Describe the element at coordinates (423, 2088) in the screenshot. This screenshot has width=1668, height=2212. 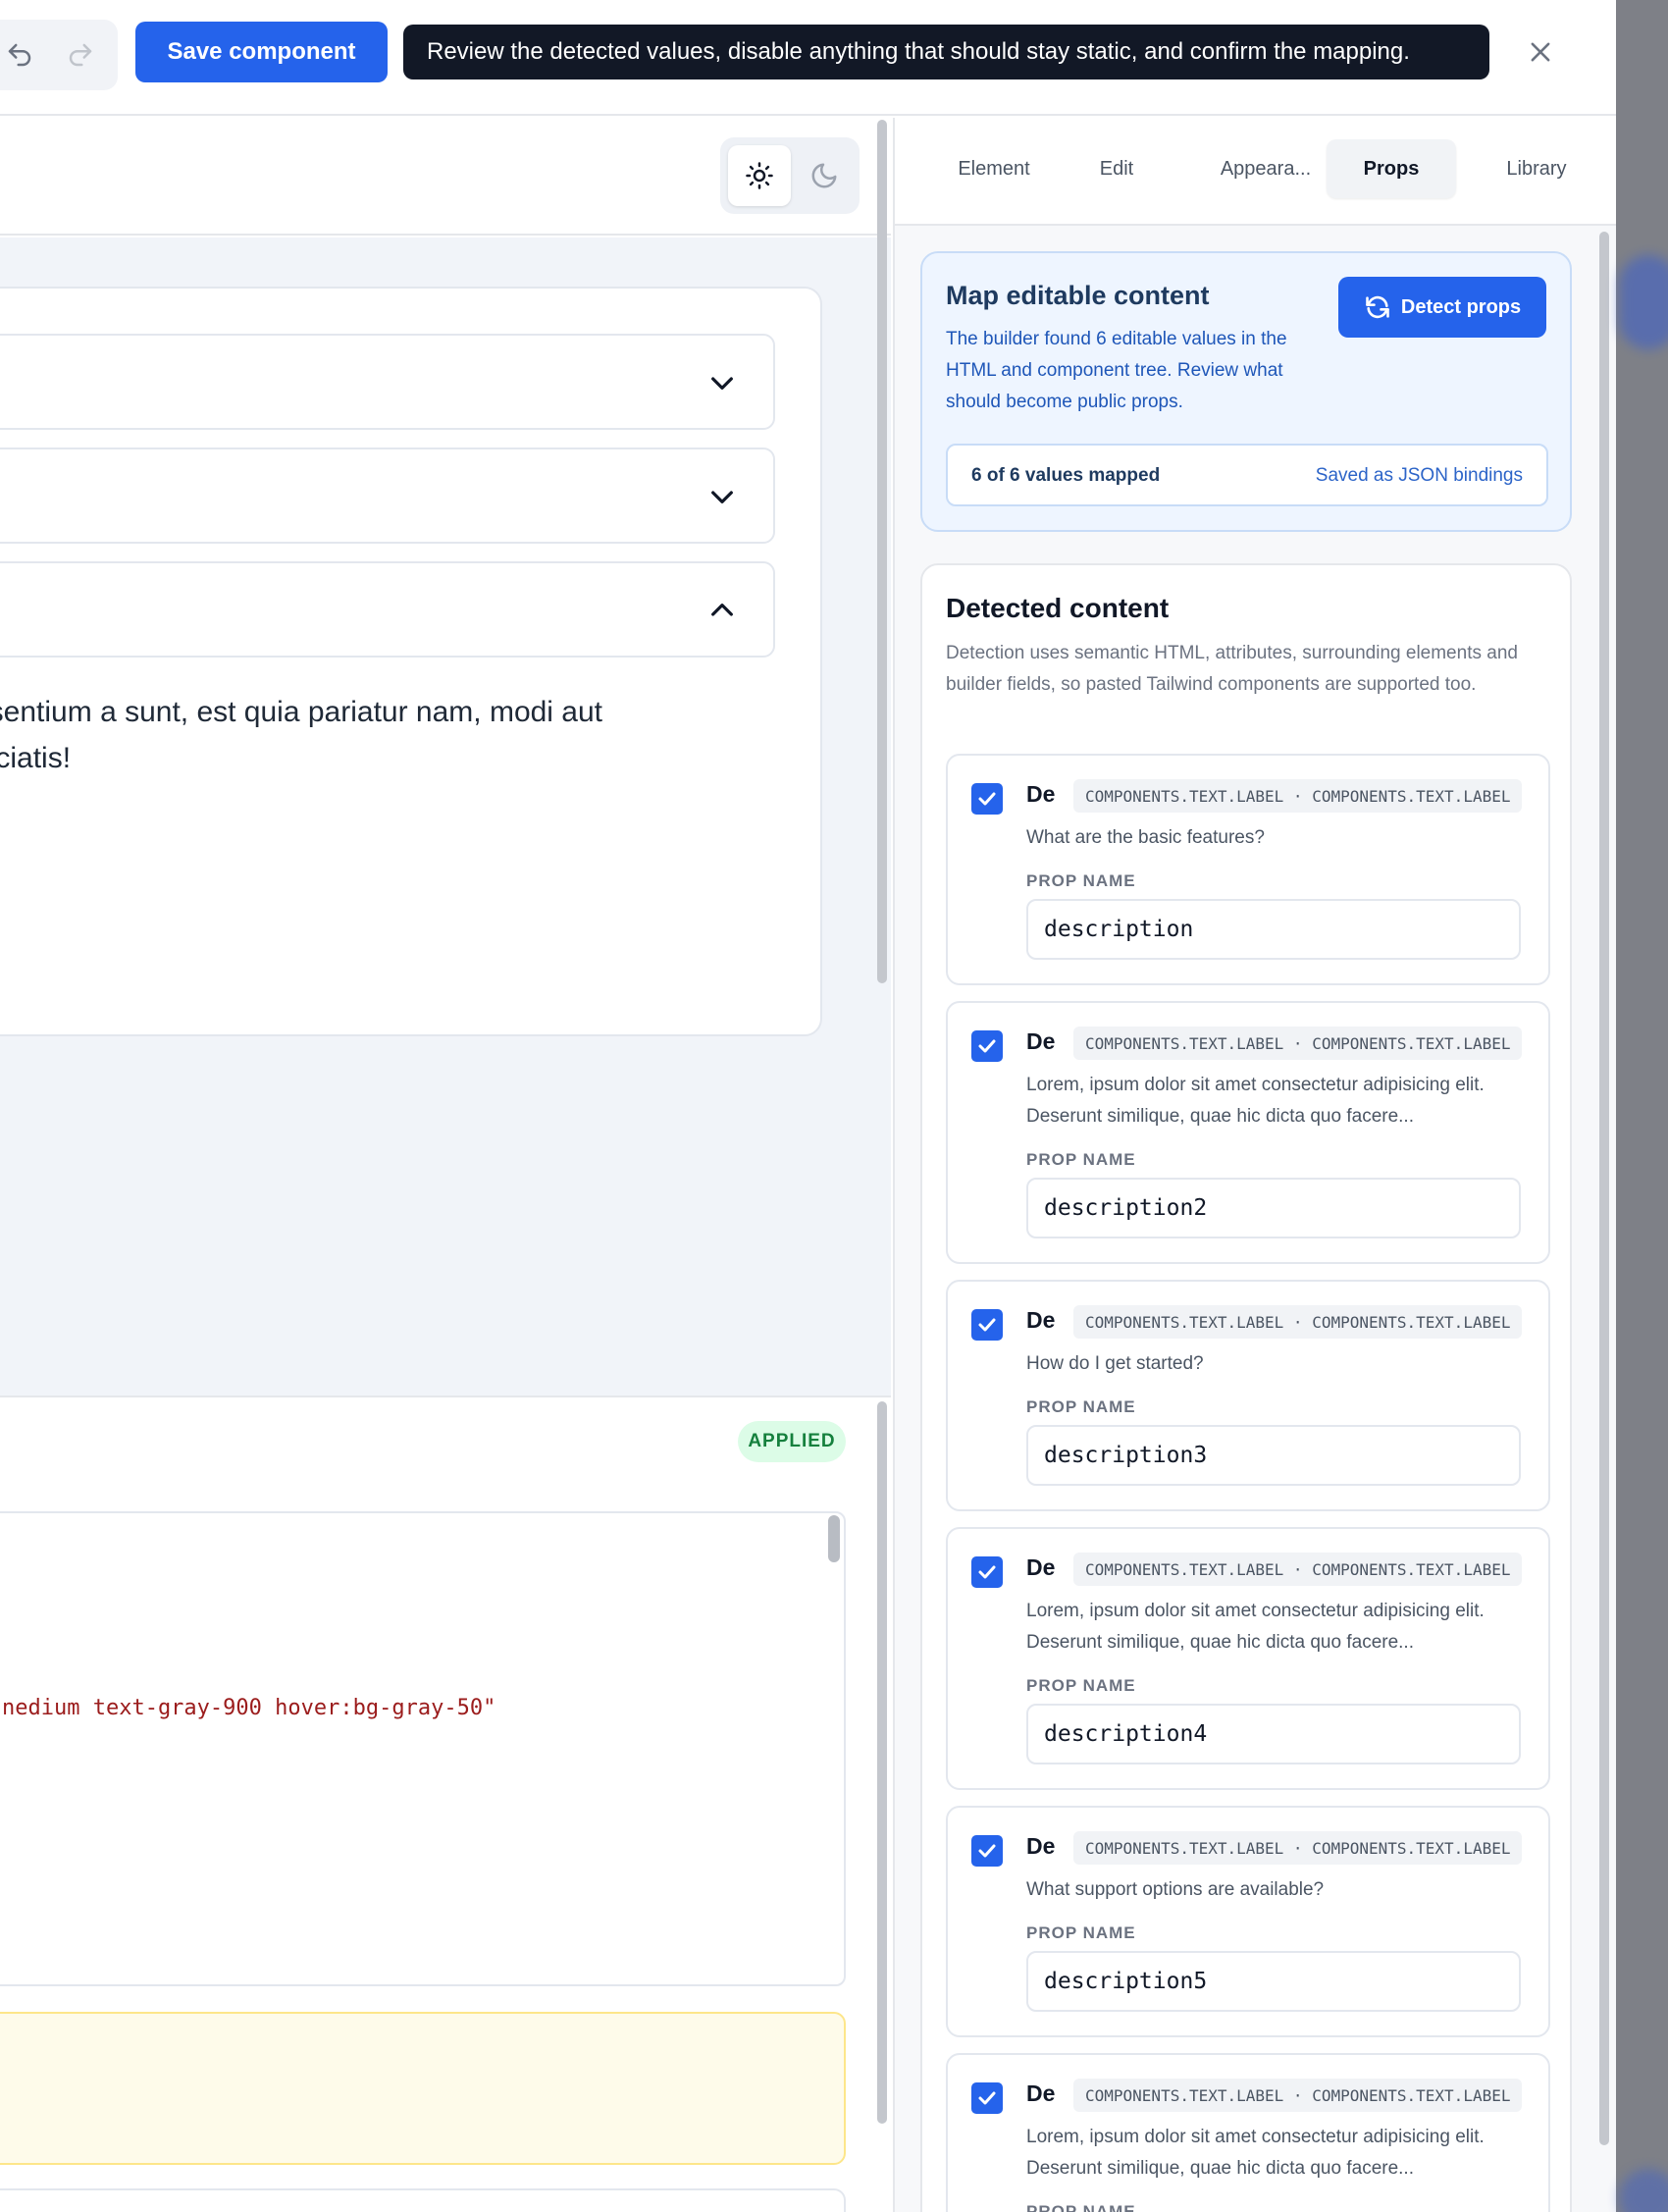
I see `notice-box` at that location.